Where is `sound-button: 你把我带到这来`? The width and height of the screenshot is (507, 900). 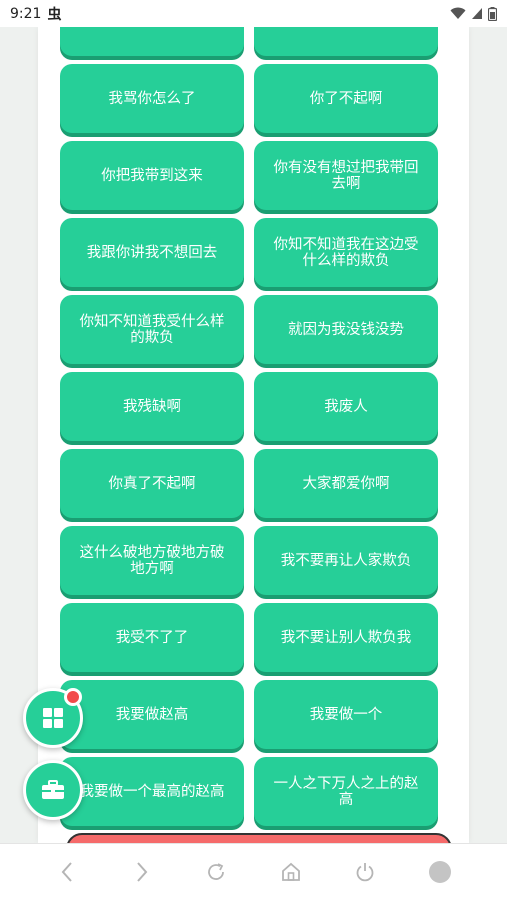
sound-button: 你把我带到这来 is located at coordinates (152, 175).